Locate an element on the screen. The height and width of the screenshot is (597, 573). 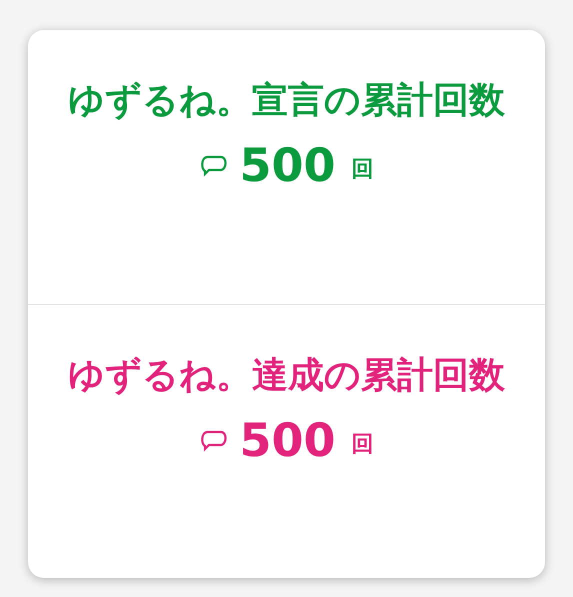
stat-title: ゆずるね。宣言の累計回数 is located at coordinates (286, 101).